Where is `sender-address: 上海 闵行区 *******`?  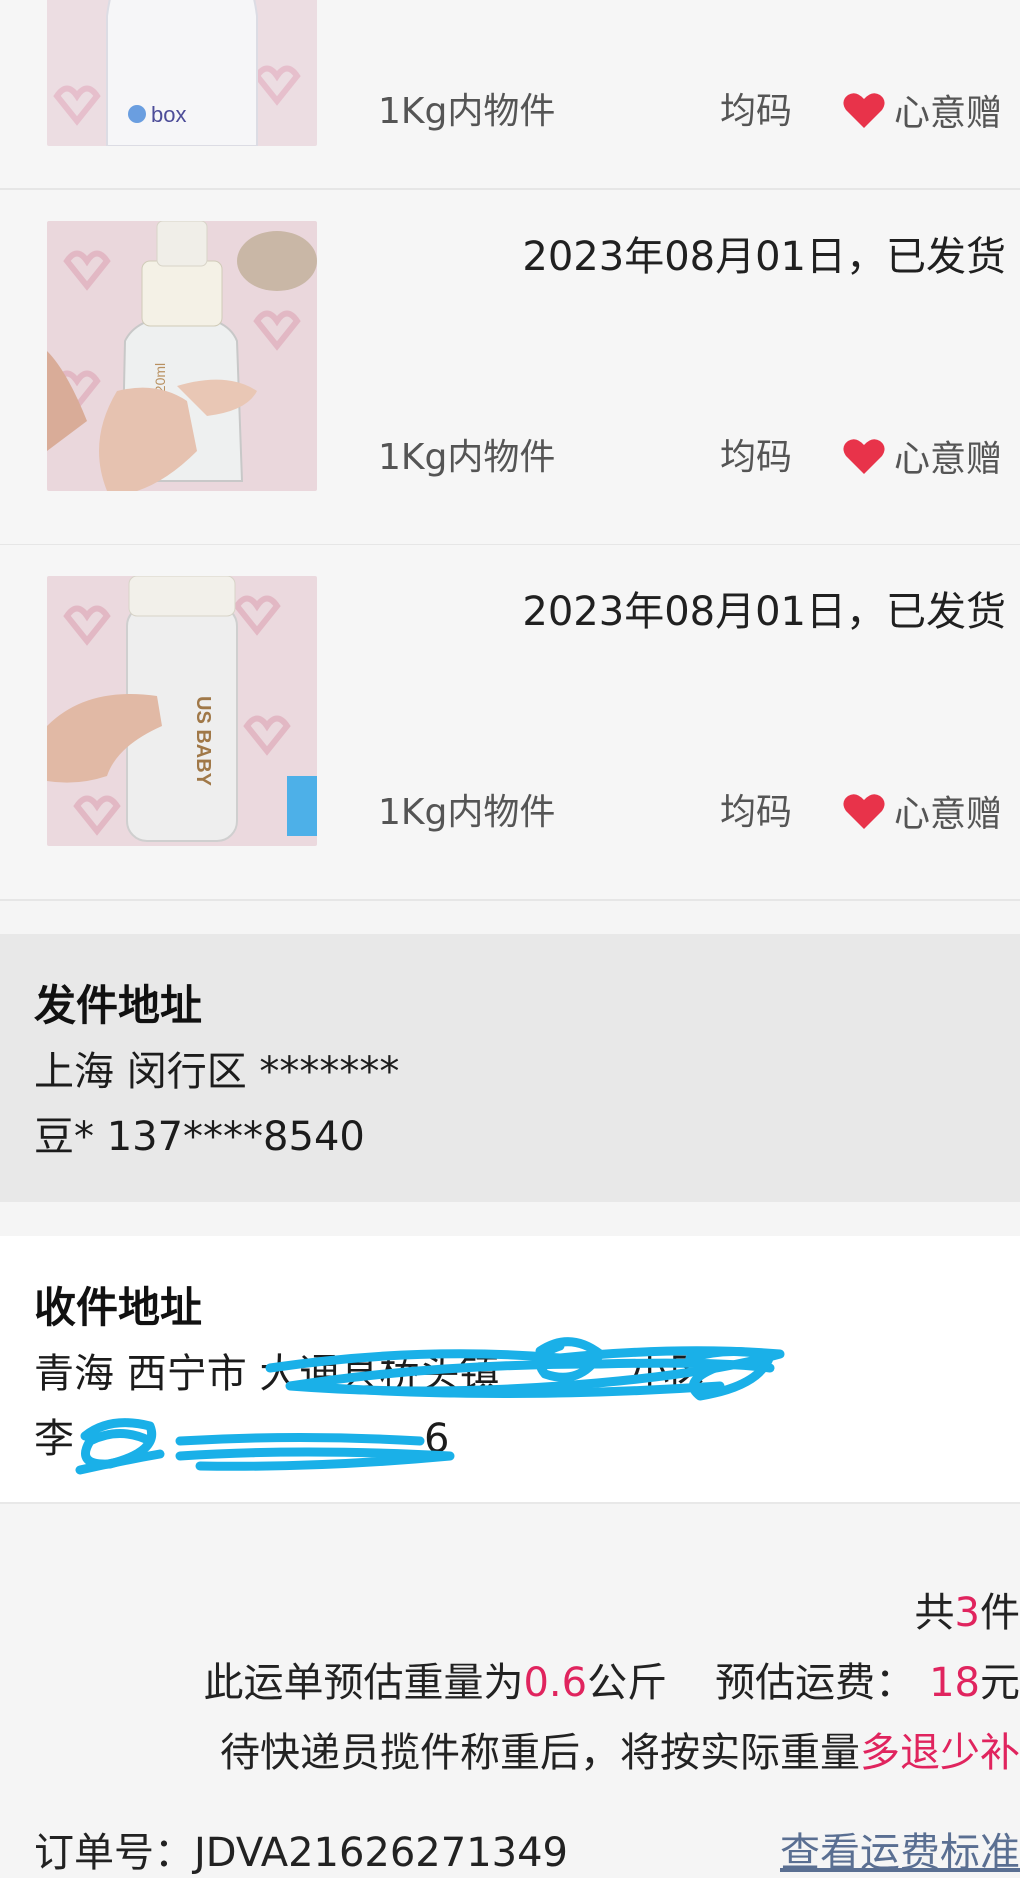
sender-address: 上海 闵行区 ******* is located at coordinates (217, 1072).